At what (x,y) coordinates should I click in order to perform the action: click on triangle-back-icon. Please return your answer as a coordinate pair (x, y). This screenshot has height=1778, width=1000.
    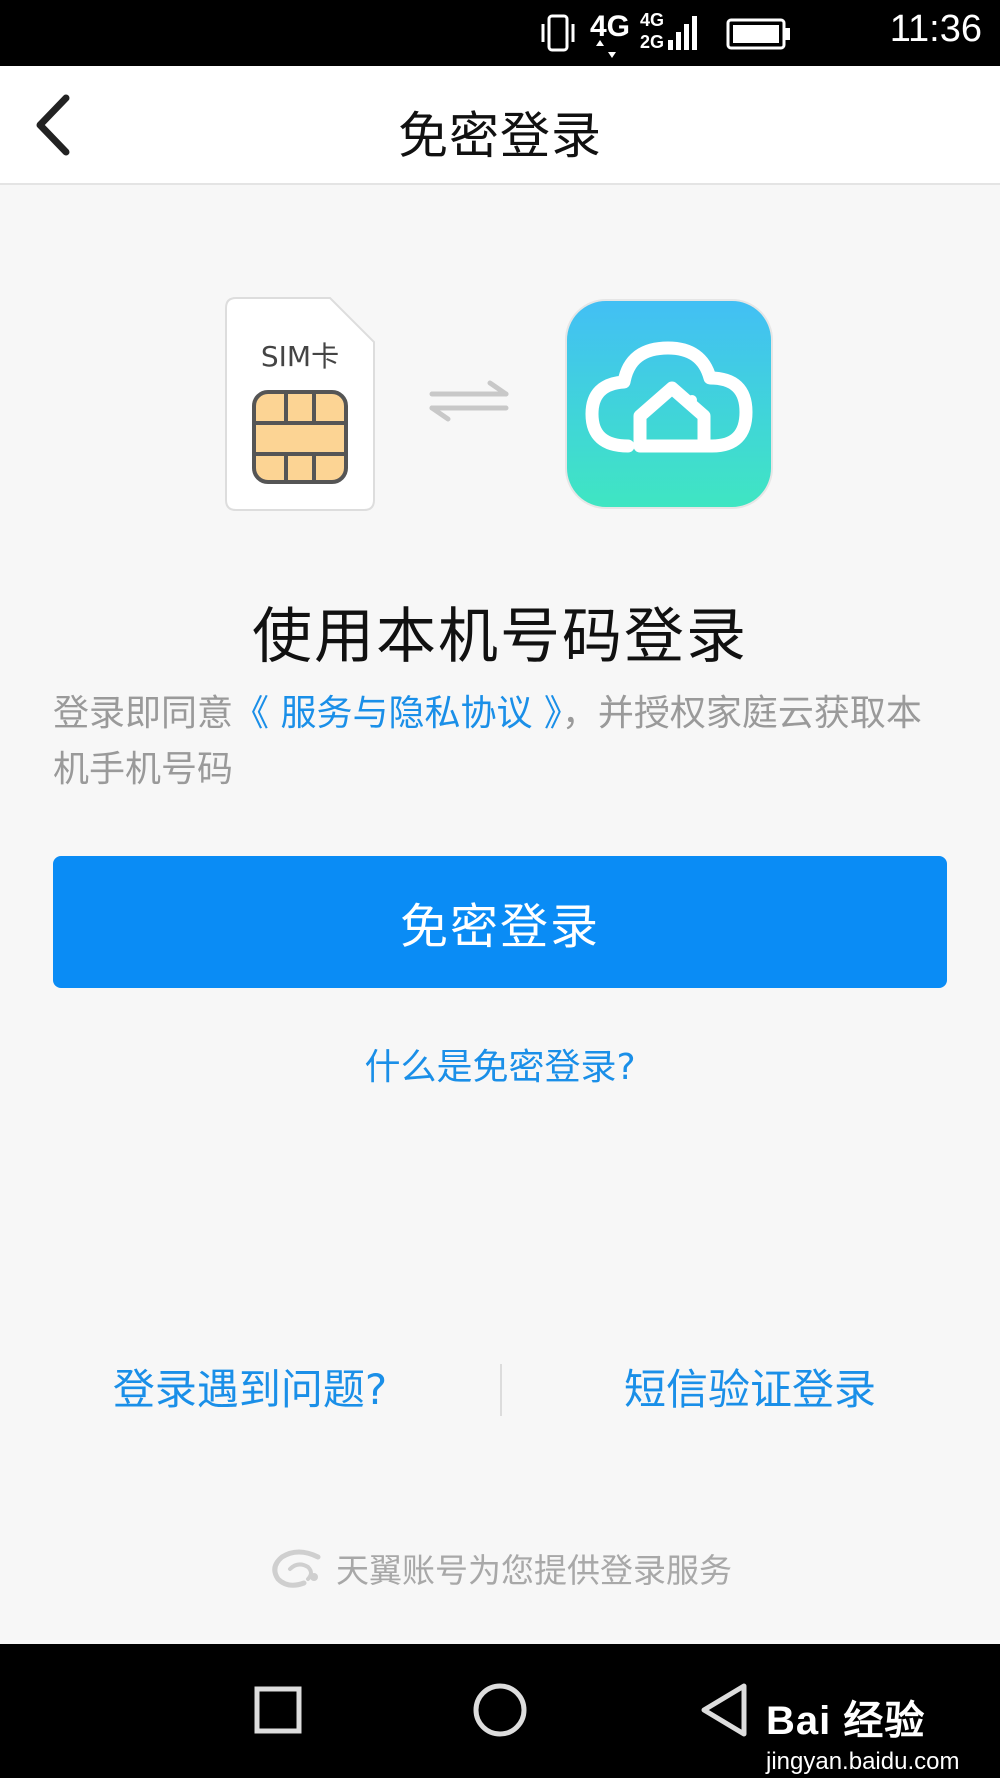
    Looking at the image, I should click on (724, 1710).